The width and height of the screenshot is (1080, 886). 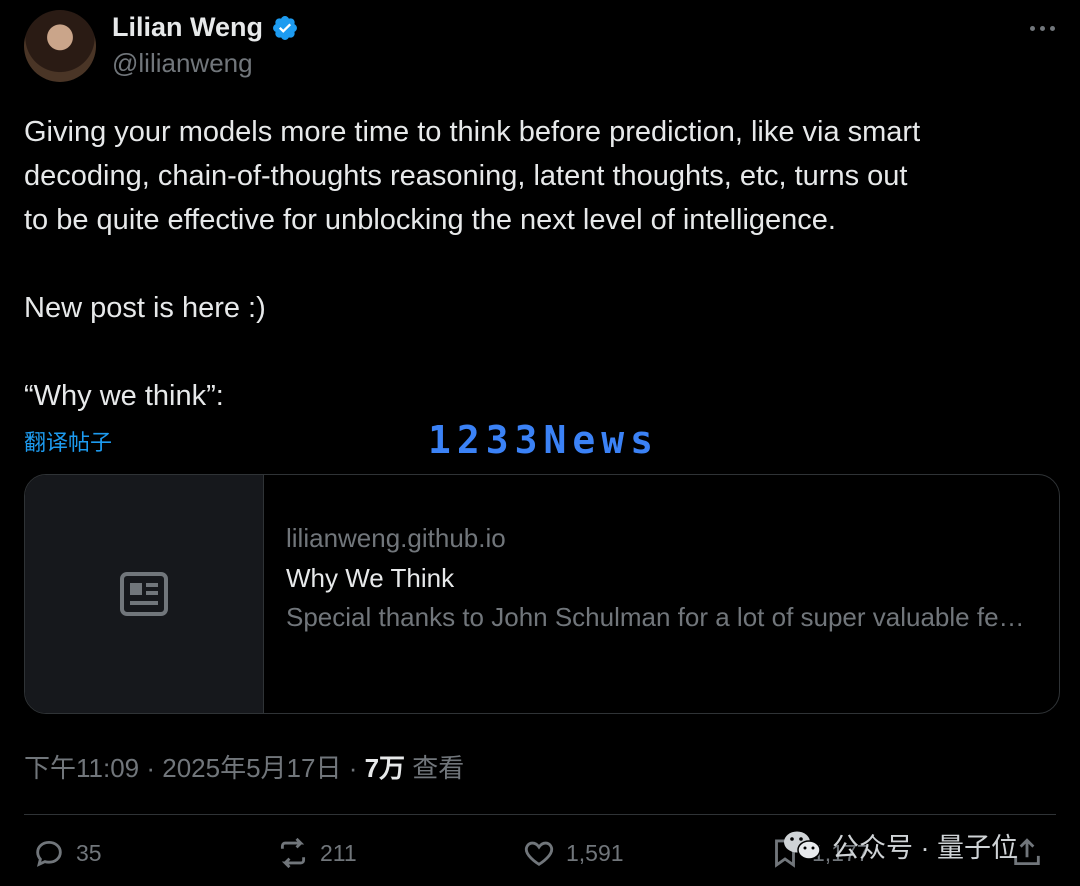 What do you see at coordinates (251, 768) in the screenshot?
I see `tweet-date: 2025年5月17日` at bounding box center [251, 768].